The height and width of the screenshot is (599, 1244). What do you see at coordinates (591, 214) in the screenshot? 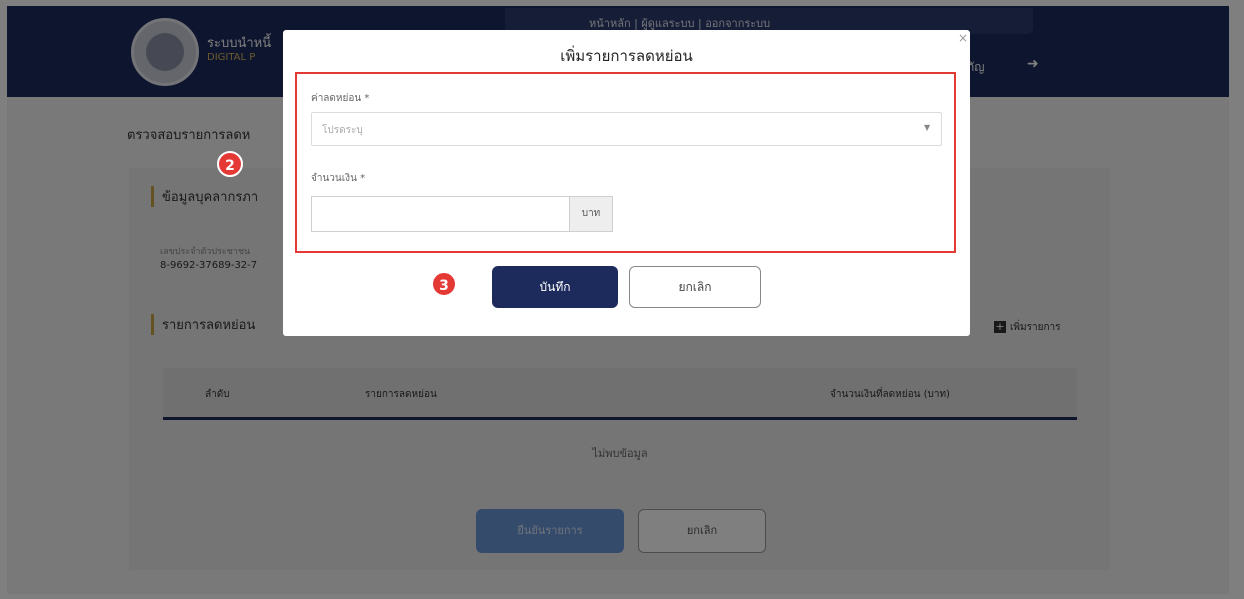
I see `currency-addon: บาท` at bounding box center [591, 214].